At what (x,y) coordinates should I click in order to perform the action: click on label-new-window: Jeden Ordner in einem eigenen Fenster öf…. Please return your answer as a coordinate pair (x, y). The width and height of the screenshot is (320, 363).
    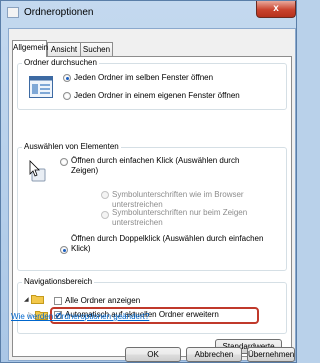
    Looking at the image, I should click on (157, 96).